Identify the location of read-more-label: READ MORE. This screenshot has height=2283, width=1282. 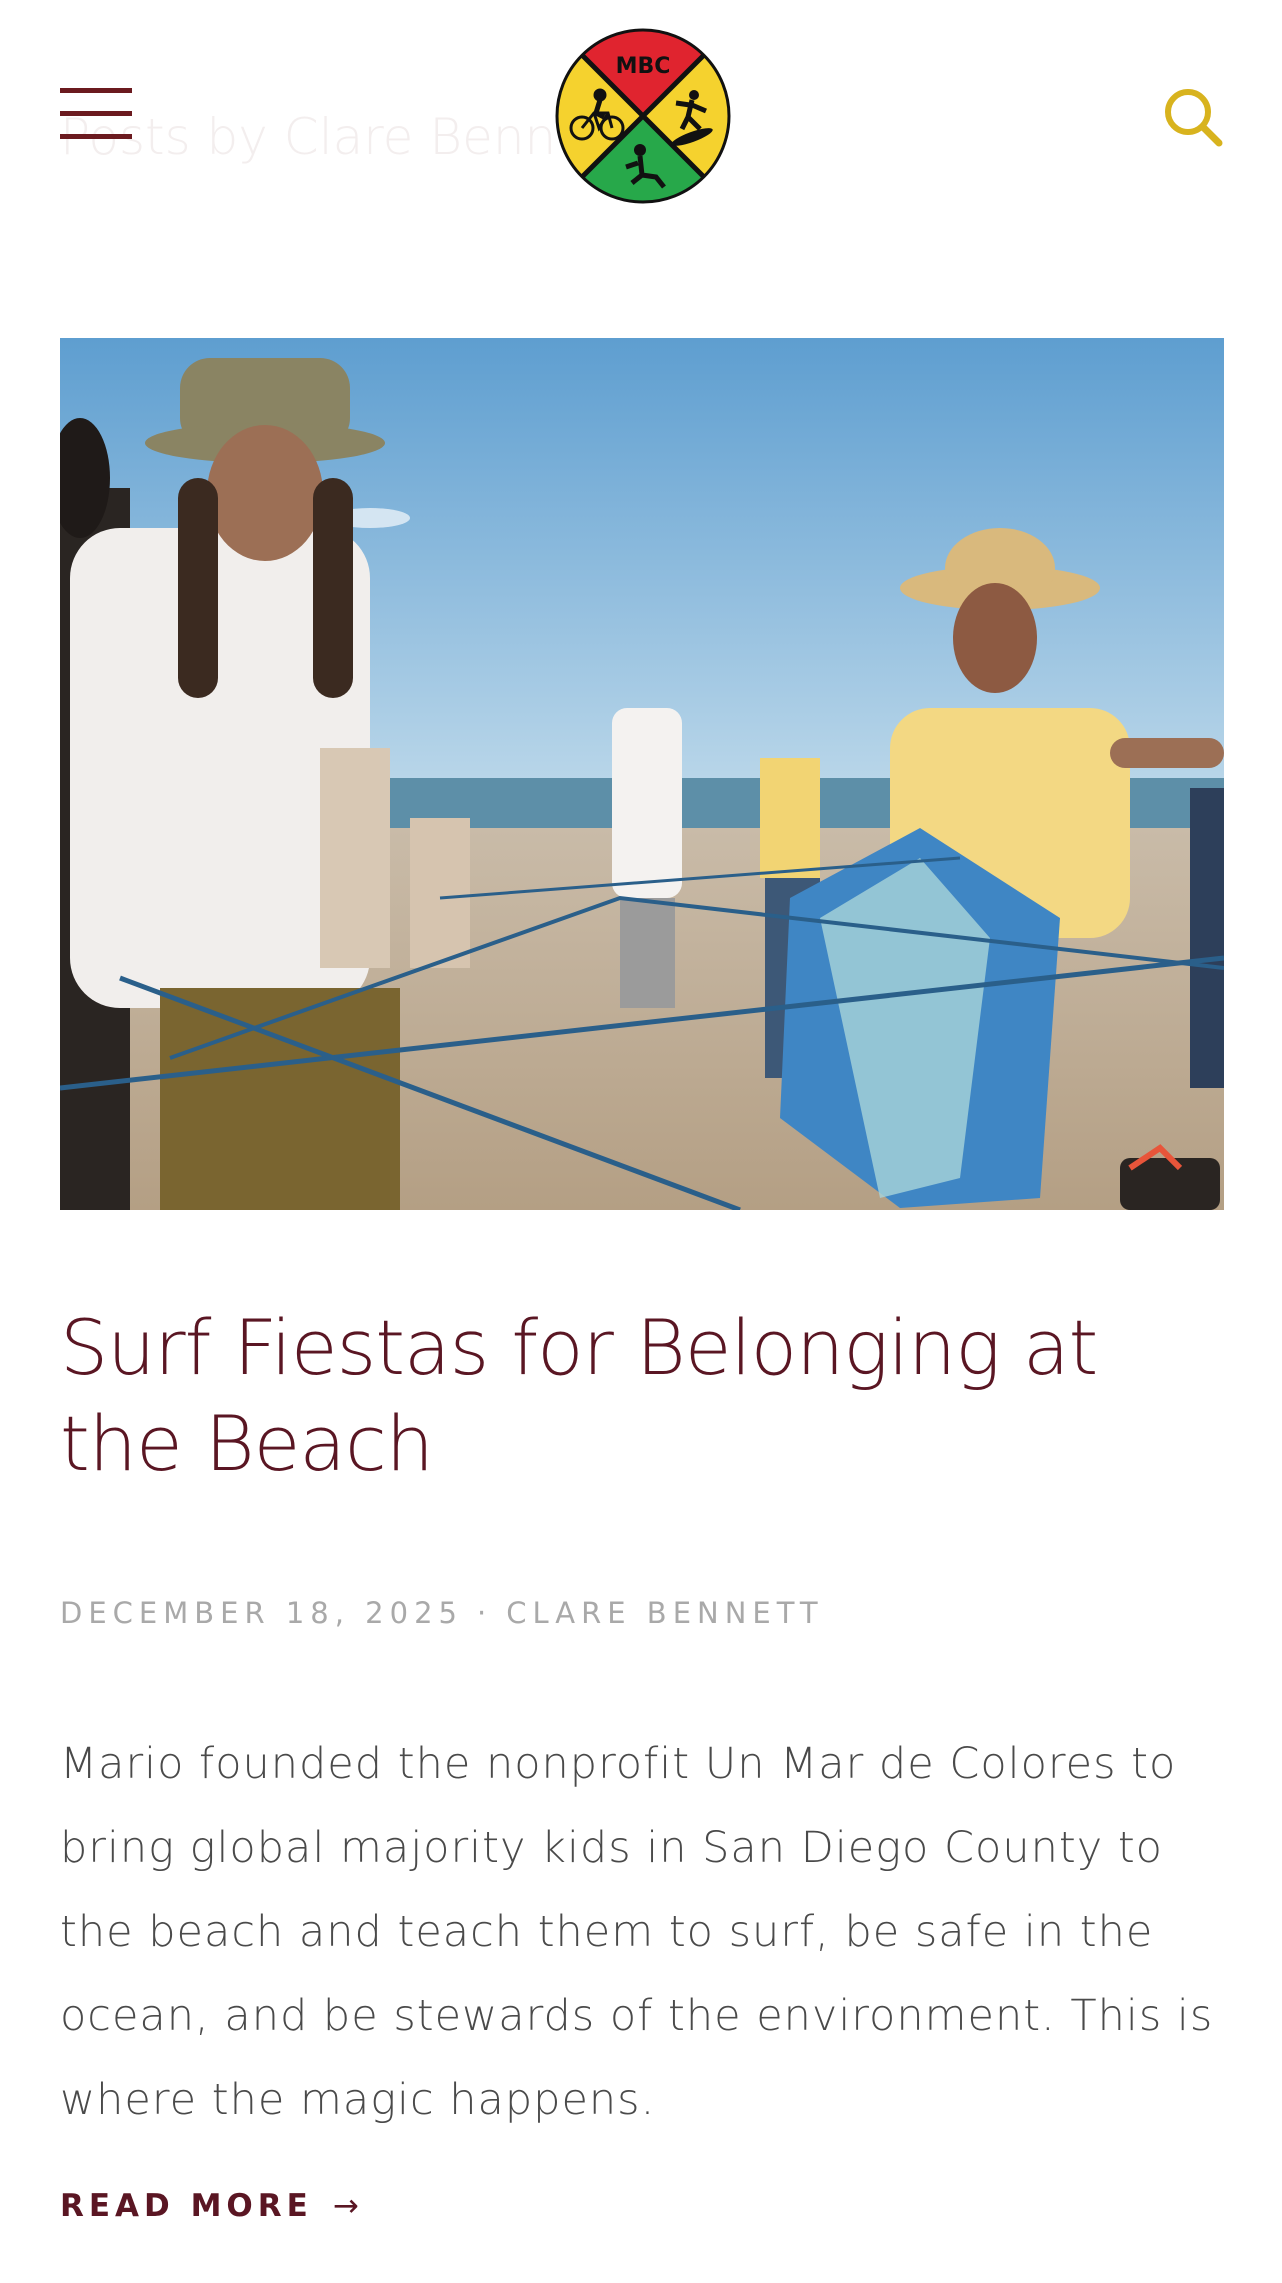
(186, 2206).